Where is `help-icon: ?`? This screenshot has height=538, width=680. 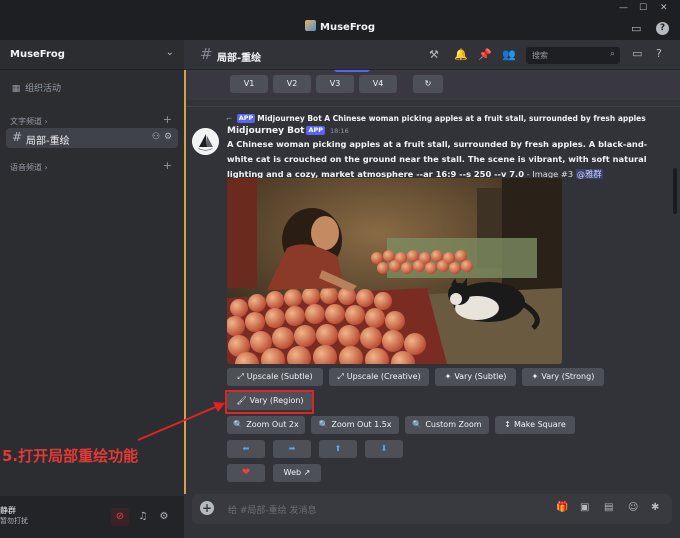 help-icon: ? is located at coordinates (662, 28).